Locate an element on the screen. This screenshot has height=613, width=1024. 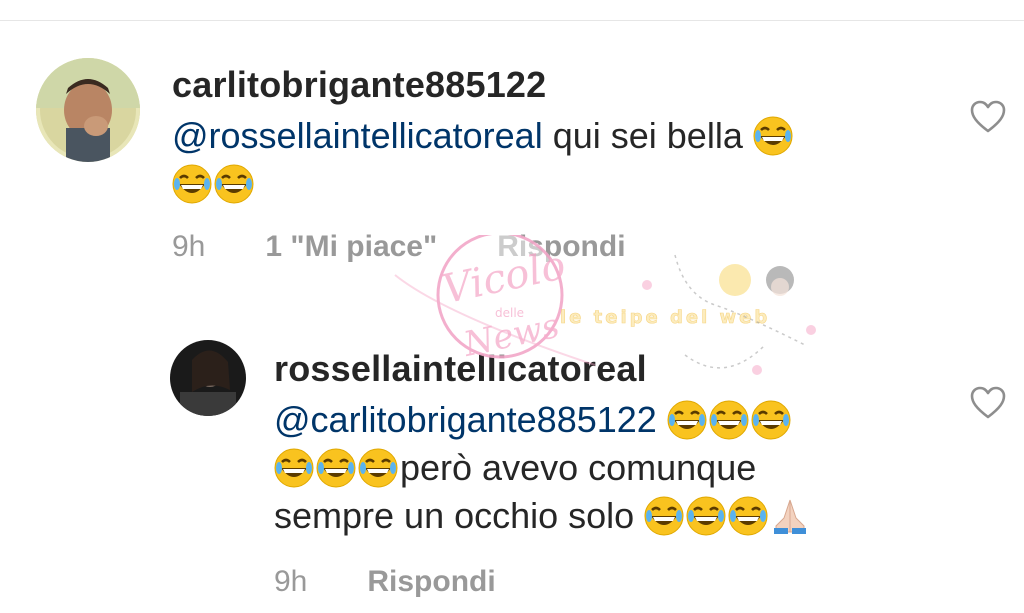
comment-meta: 9h 1 "Mi piace" Rispondi is located at coordinates (399, 247).